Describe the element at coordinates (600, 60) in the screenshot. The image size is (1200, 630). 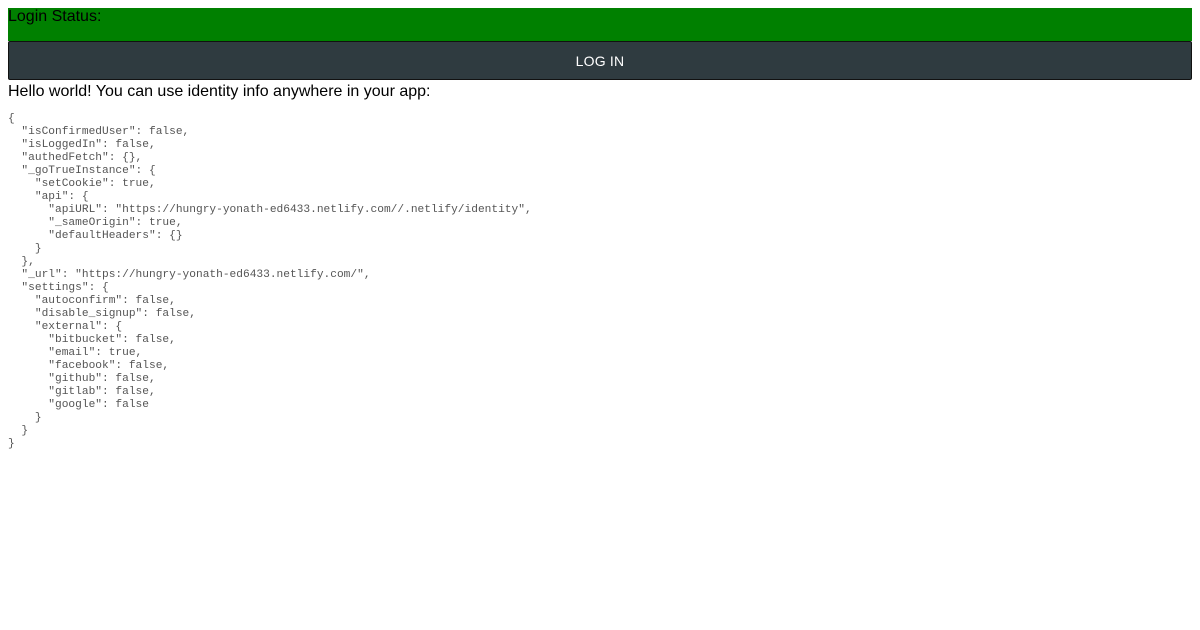
I see `log-in-button: LOG IN` at that location.